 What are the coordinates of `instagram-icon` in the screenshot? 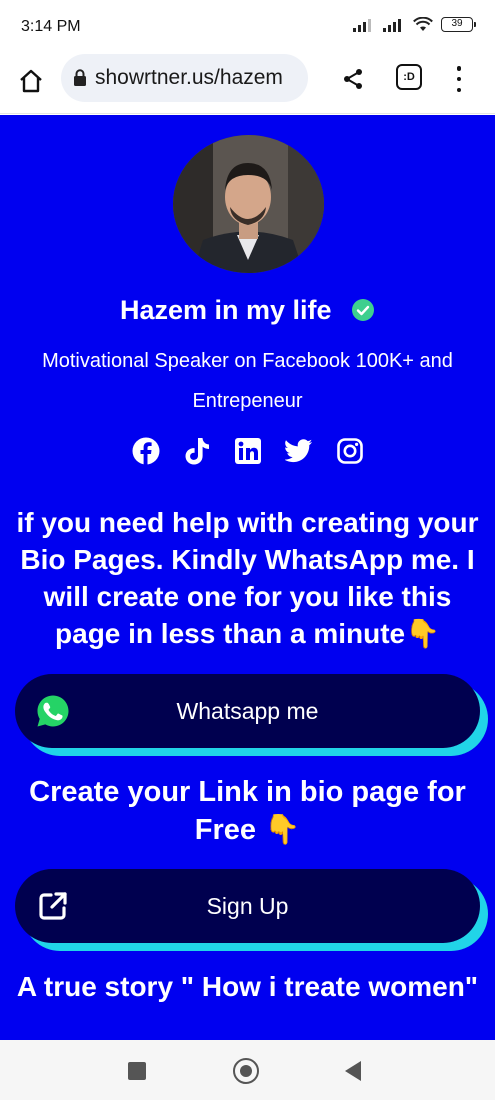 It's located at (350, 451).